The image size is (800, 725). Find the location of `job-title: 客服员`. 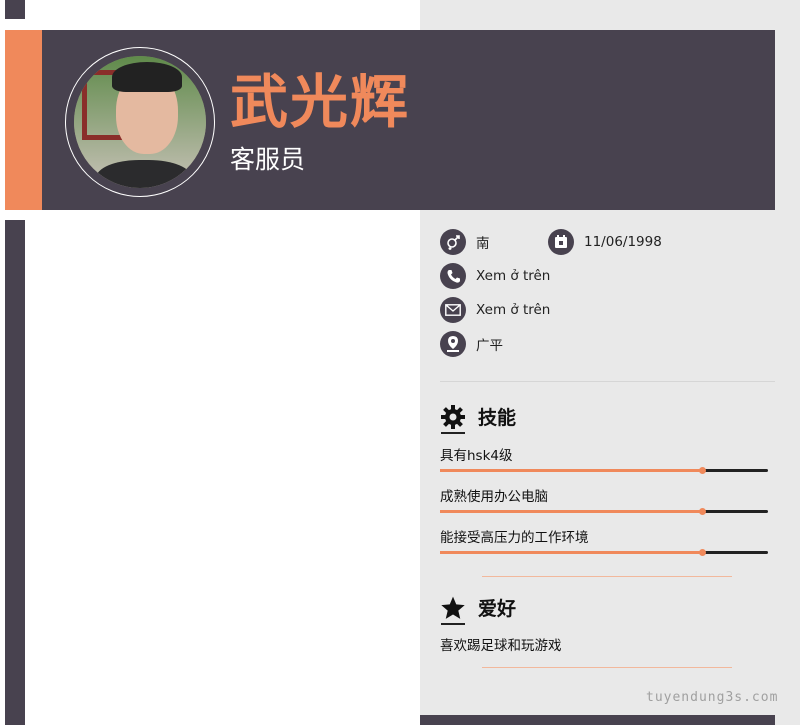

job-title: 客服员 is located at coordinates (268, 159).